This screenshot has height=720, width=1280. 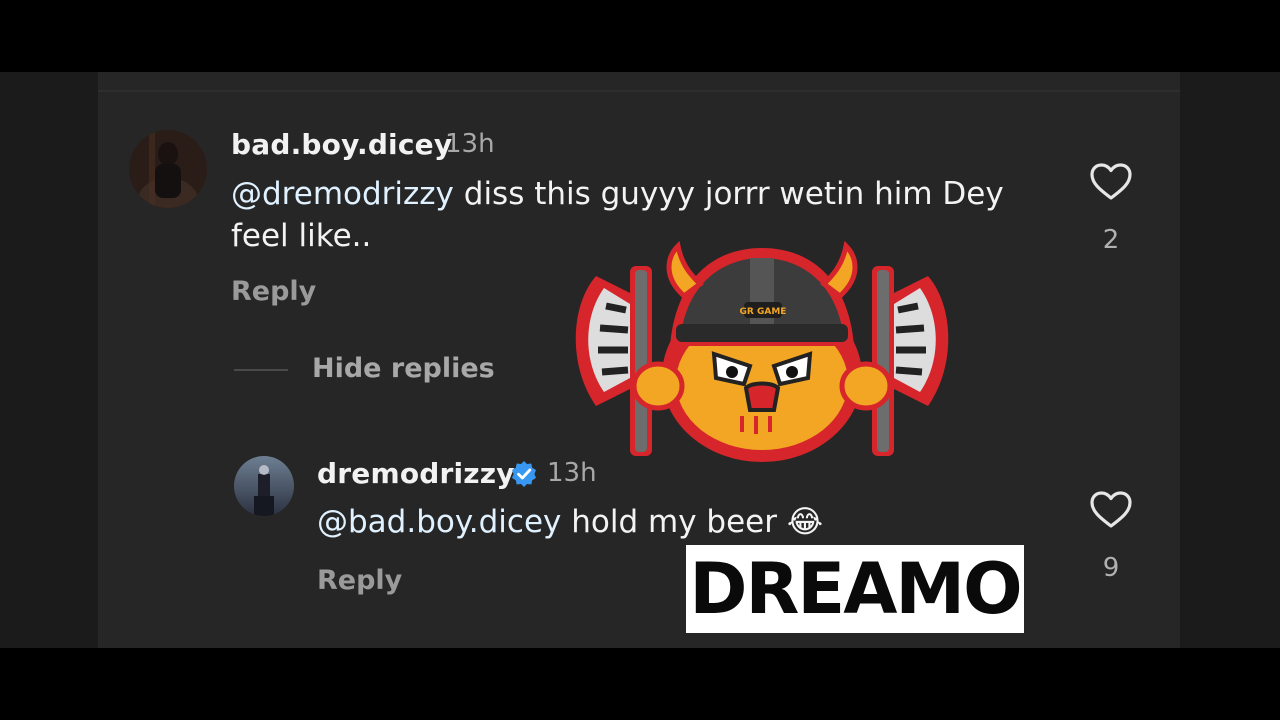 I want to click on hide-replies-button: Hide replies, so click(x=403, y=368).